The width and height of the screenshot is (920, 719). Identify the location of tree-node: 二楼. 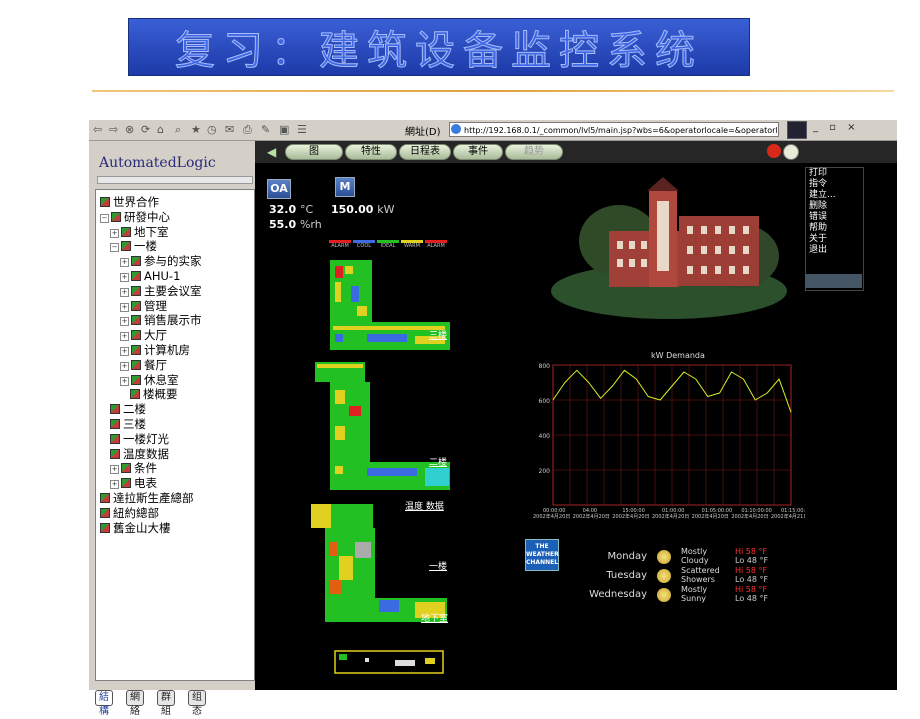
(128, 409).